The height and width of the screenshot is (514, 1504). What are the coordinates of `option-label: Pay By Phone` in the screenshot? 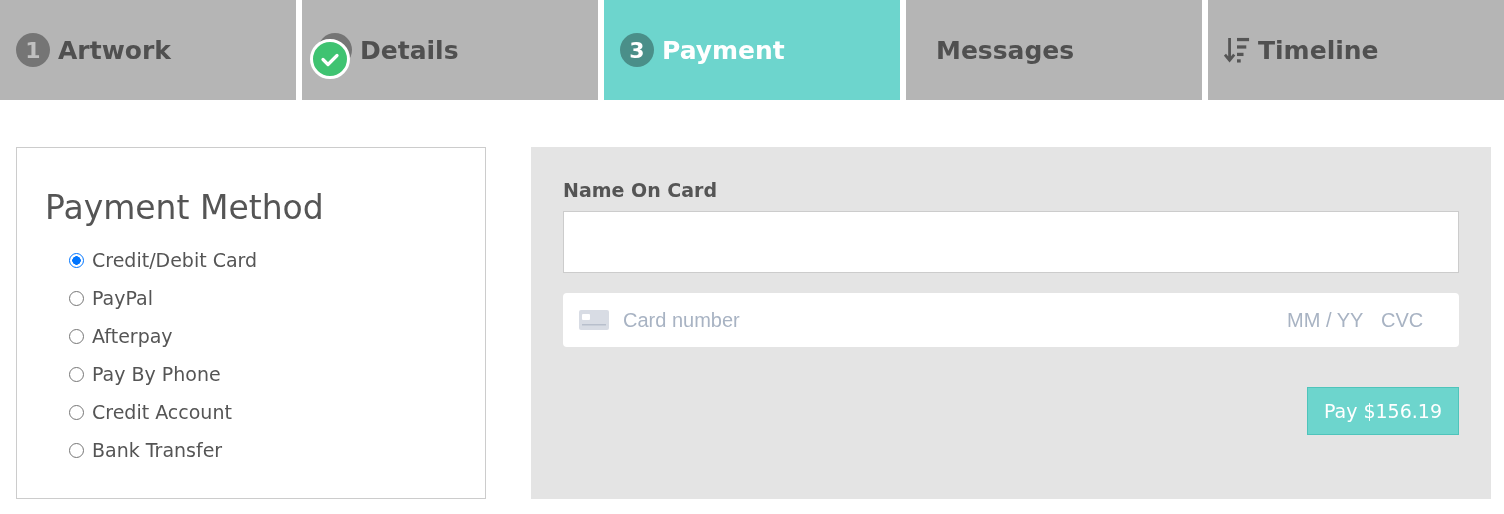 It's located at (156, 374).